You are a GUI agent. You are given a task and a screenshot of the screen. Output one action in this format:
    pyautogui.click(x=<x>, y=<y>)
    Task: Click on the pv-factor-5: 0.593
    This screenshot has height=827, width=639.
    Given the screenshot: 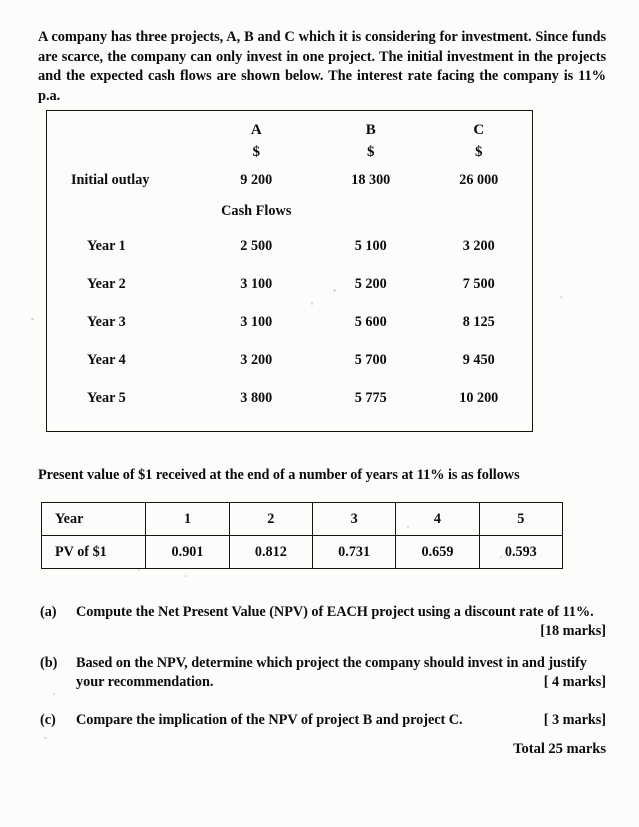 What is the action you would take?
    pyautogui.click(x=521, y=552)
    